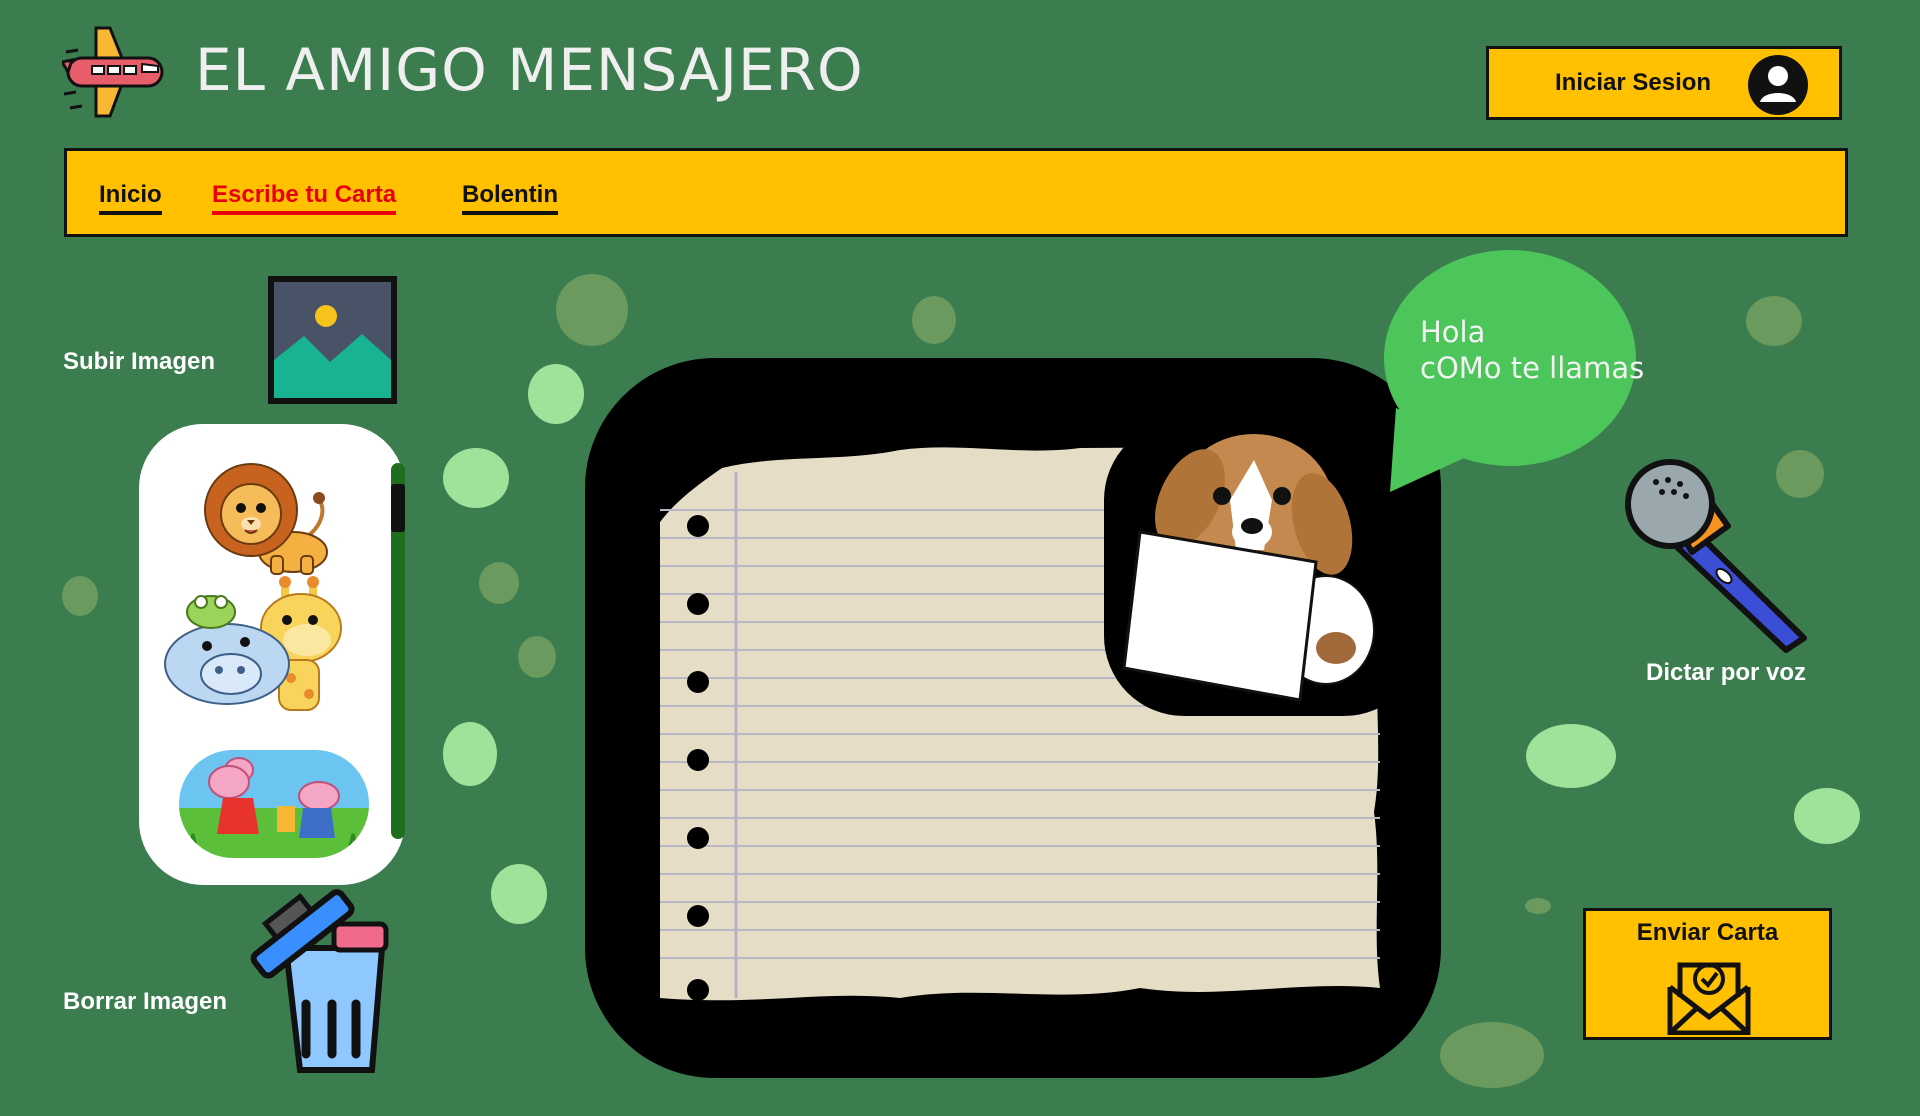  I want to click on sticker-gallery, so click(272, 654).